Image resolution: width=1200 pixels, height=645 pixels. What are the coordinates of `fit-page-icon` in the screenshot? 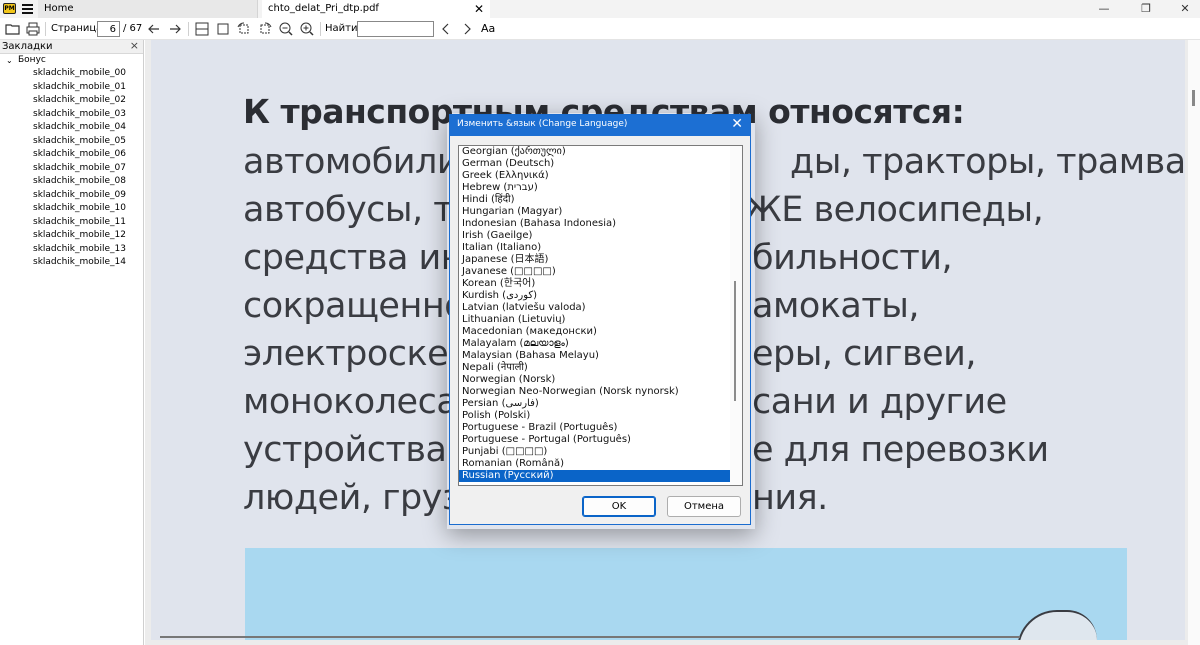 It's located at (223, 29).